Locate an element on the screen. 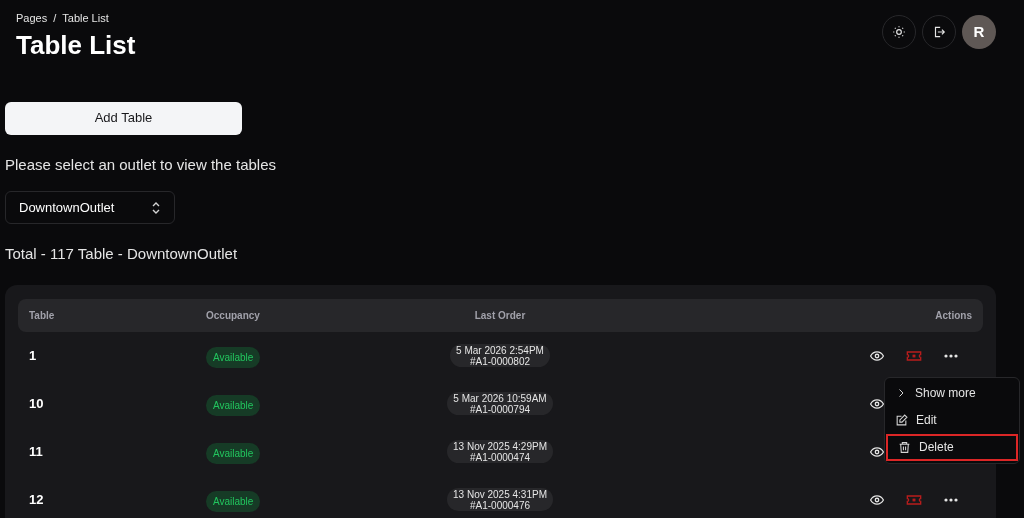  breadcrumb-link: Pages is located at coordinates (32, 18).